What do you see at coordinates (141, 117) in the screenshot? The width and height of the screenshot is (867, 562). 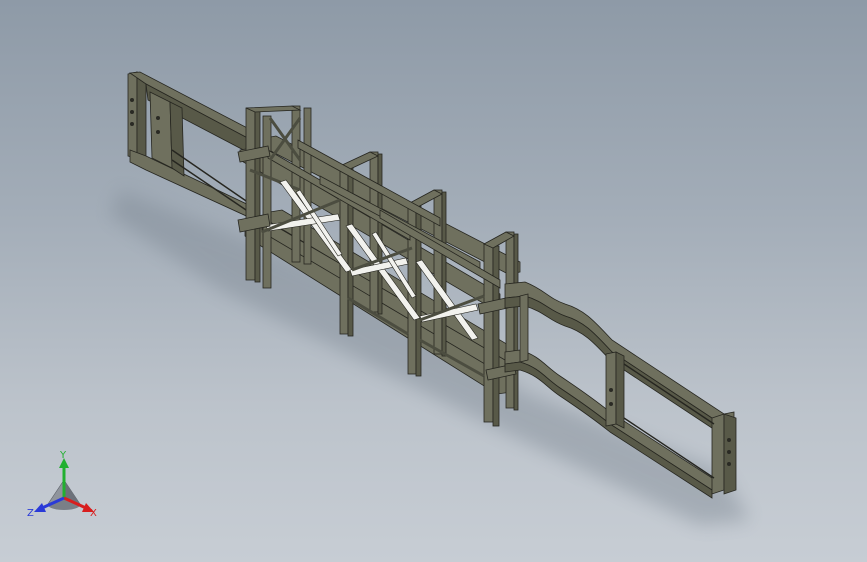 I see `left-end-crossmember-face` at bounding box center [141, 117].